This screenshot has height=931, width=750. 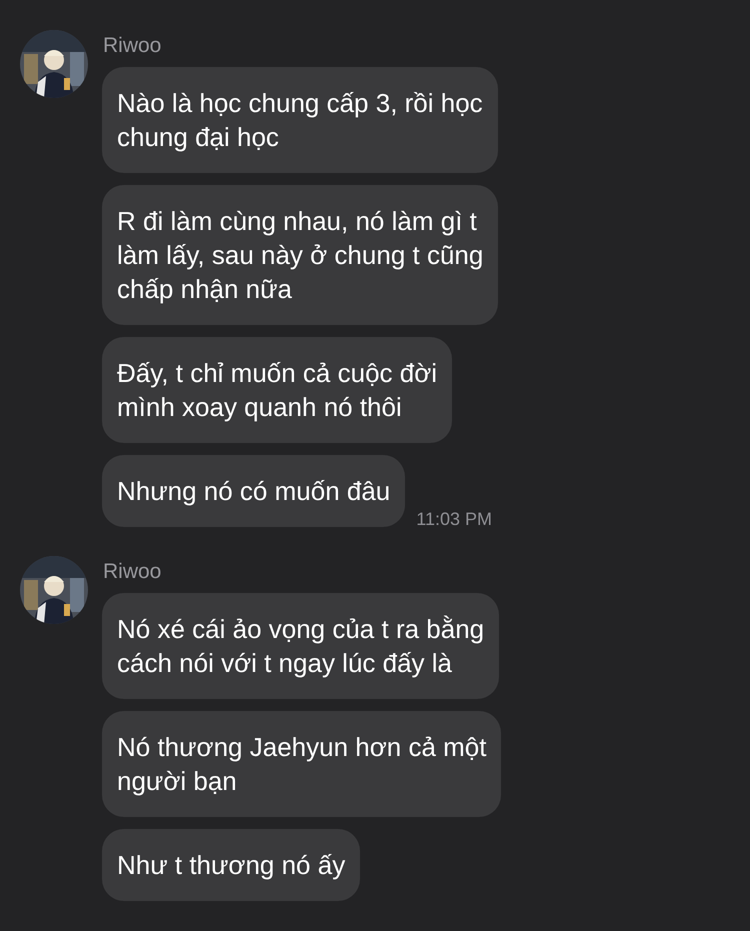 I want to click on message-bubble: R đi làm cùng nhau, nó làm gì t làm lấy, sau này ở chung t cũng chấp nhận nữa, so click(x=300, y=255).